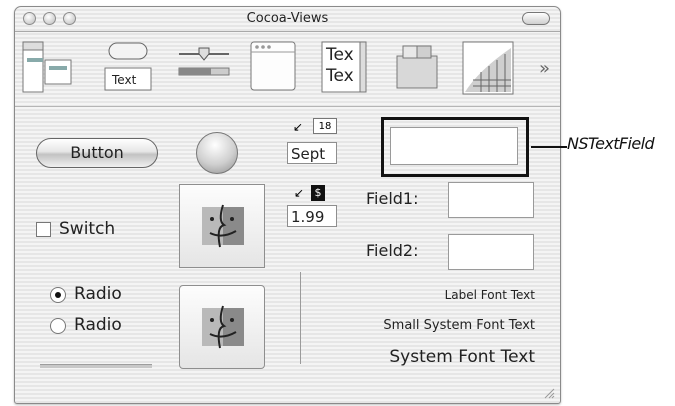 Image resolution: width=675 pixels, height=406 pixels. I want to click on date-text-field: Sept, so click(312, 153).